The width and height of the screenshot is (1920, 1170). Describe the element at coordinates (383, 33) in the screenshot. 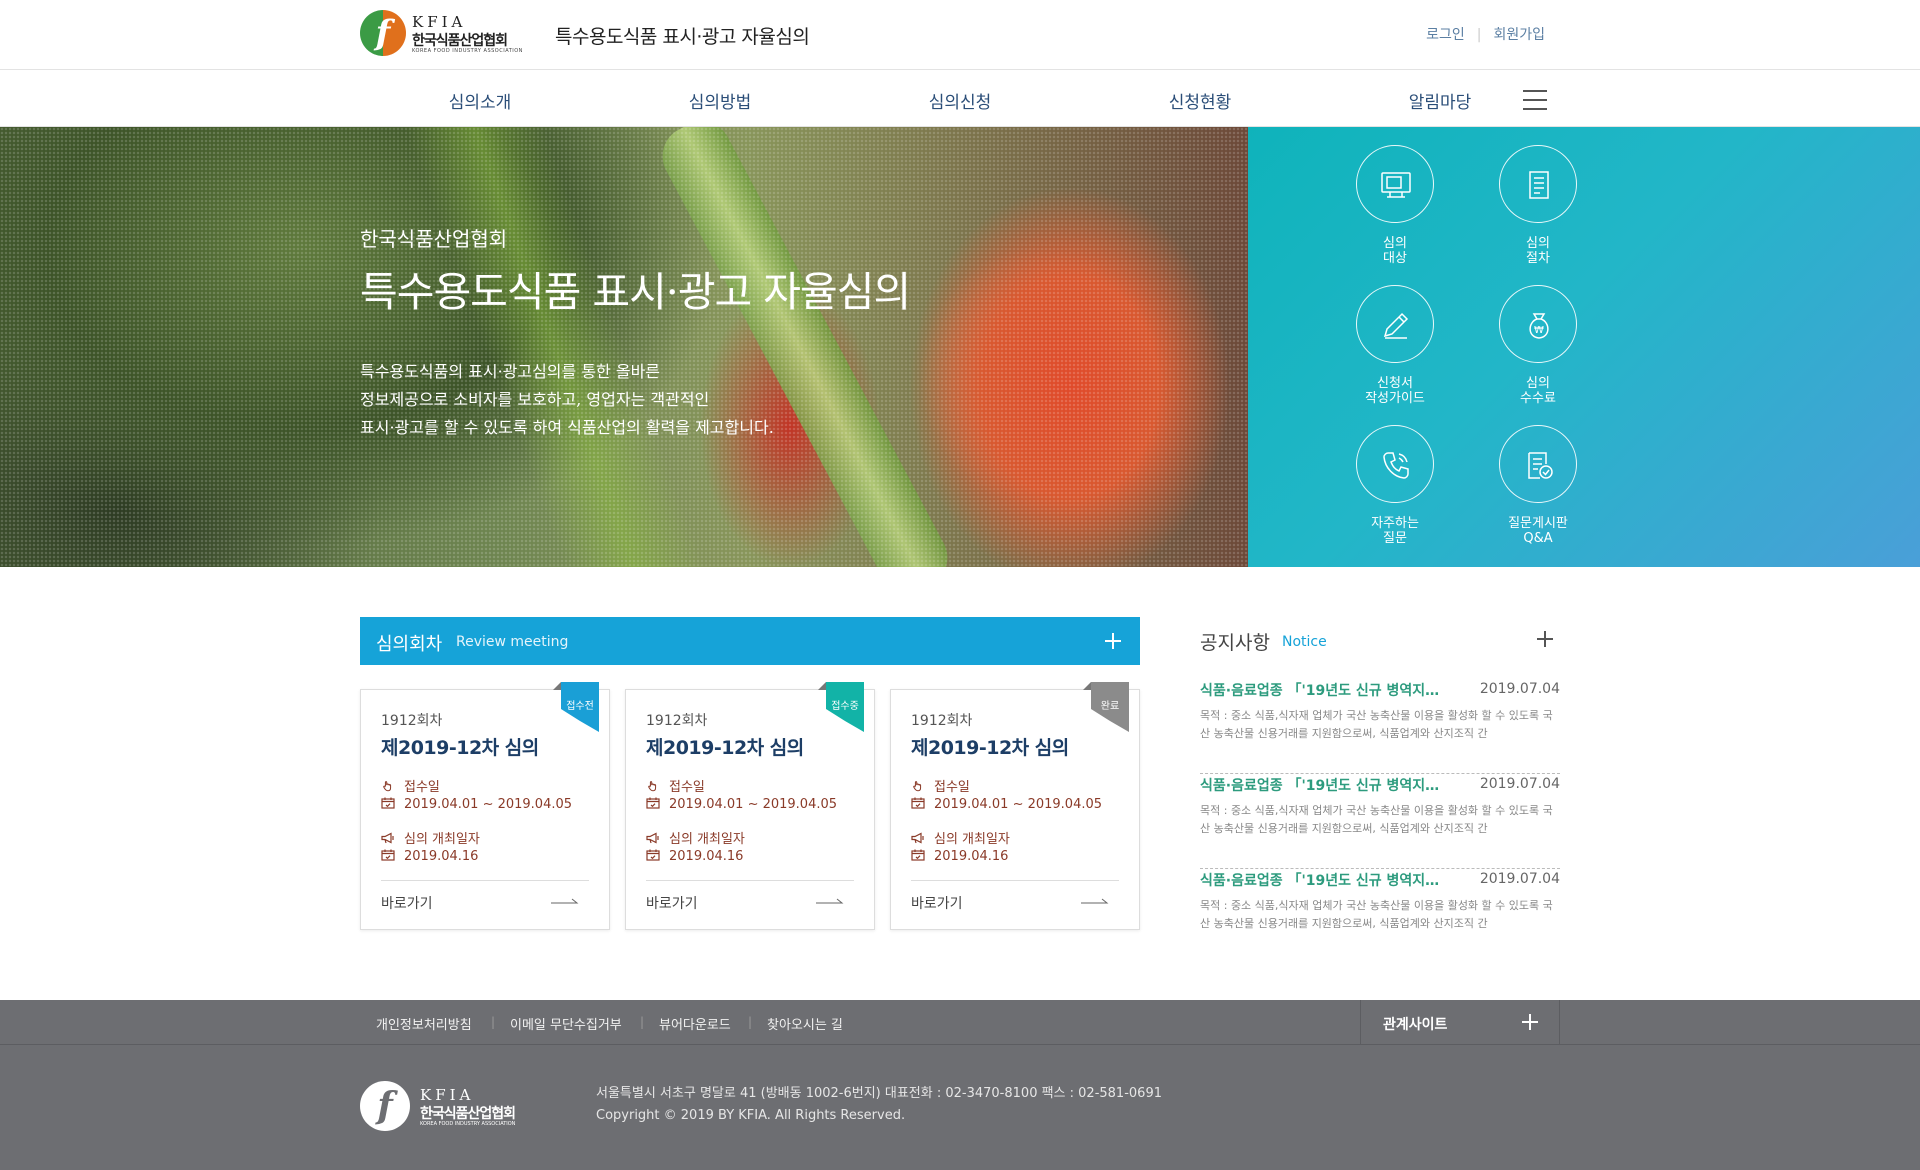

I see `logo-mark: f` at that location.